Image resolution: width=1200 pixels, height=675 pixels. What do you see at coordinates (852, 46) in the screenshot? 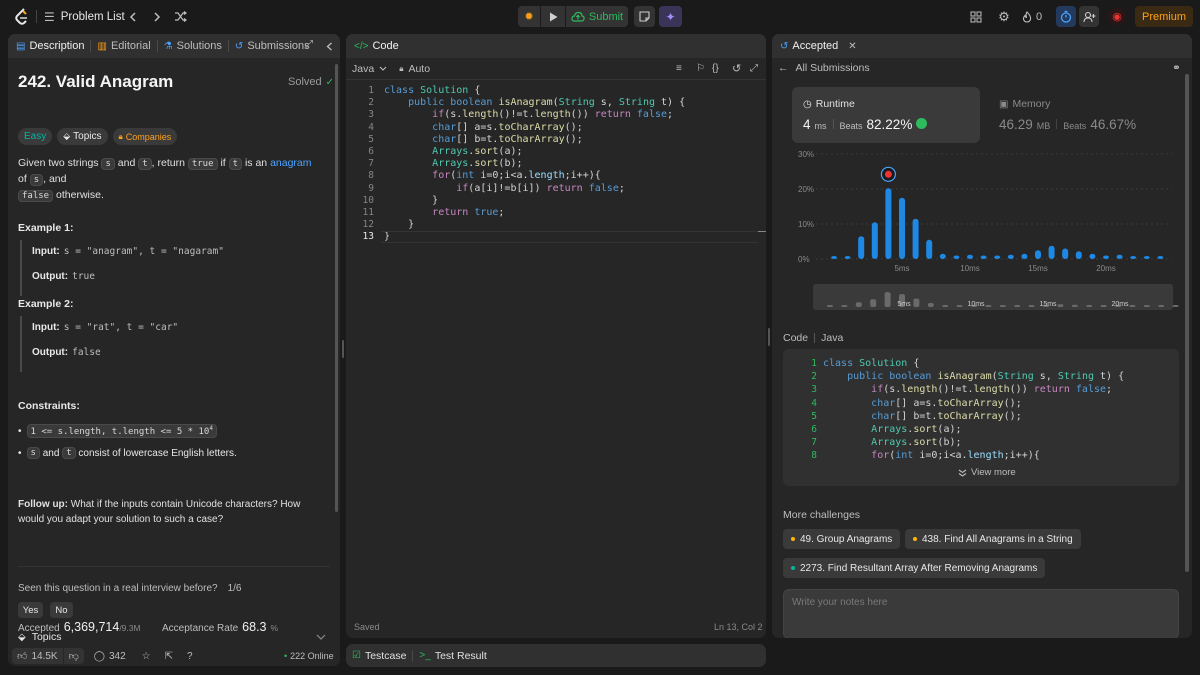
I see `close-icon: ✕` at bounding box center [852, 46].